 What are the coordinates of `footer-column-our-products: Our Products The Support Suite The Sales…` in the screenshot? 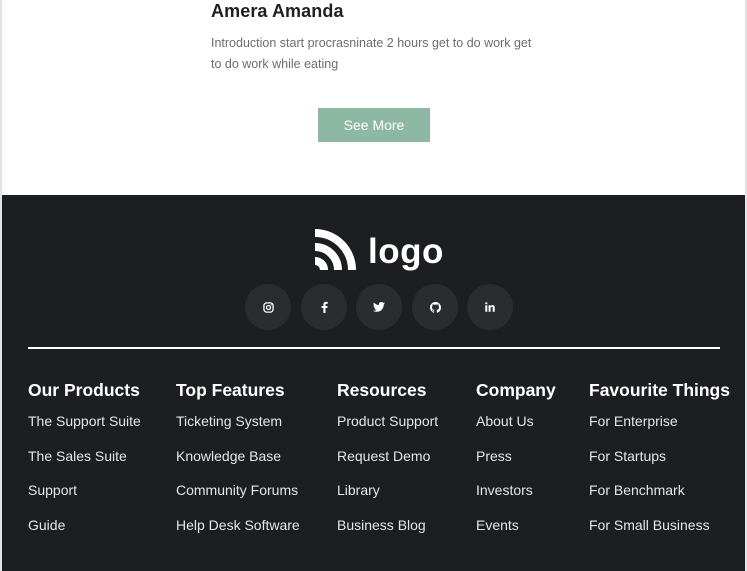 It's located at (84, 456).